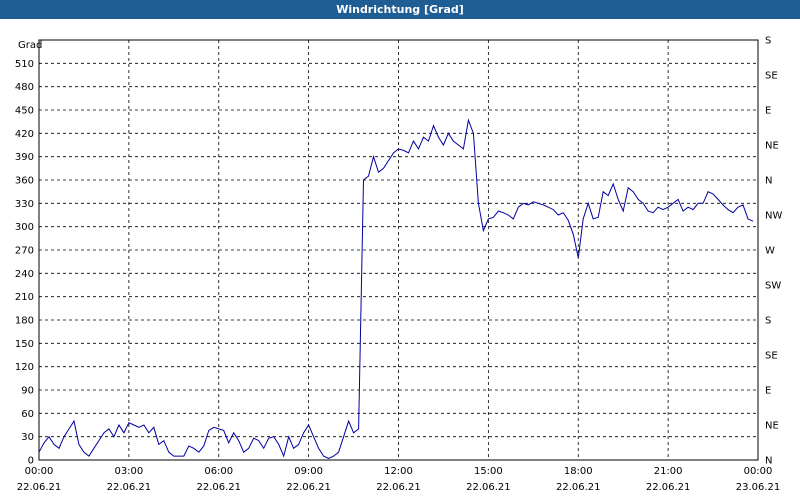 This screenshot has height=500, width=800. What do you see at coordinates (24, 157) in the screenshot?
I see `y-tick-label: 390` at bounding box center [24, 157].